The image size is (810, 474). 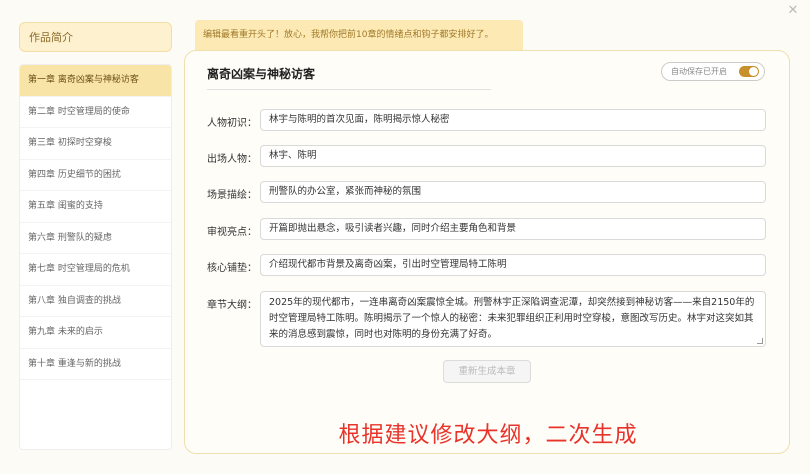 What do you see at coordinates (513, 229) in the screenshot?
I see `highlights-input: 开篇即抛出悬念，吸引读者兴趣，同时介绍主要角色和背景` at bounding box center [513, 229].